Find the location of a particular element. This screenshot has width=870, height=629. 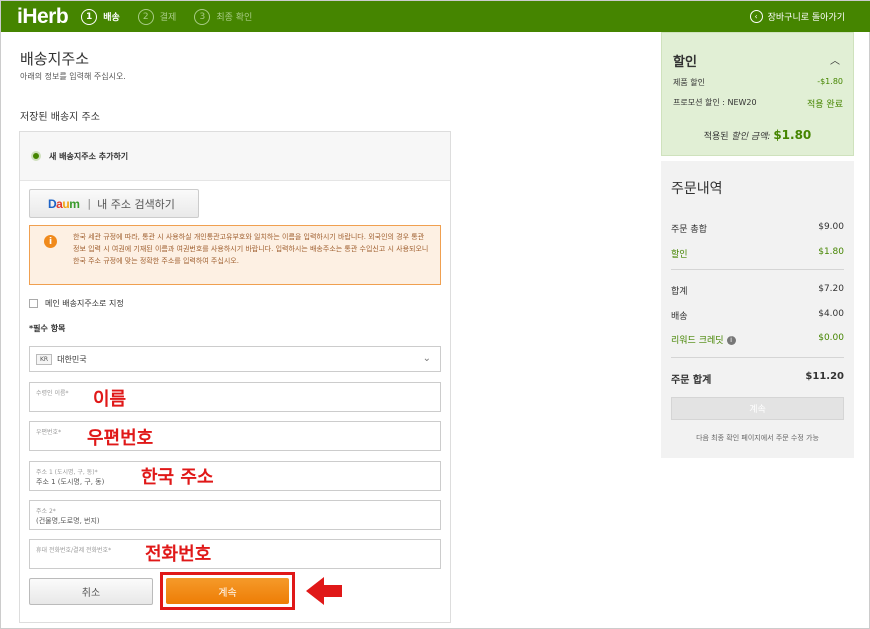

subtotal-value: $9.00 is located at coordinates (831, 227).